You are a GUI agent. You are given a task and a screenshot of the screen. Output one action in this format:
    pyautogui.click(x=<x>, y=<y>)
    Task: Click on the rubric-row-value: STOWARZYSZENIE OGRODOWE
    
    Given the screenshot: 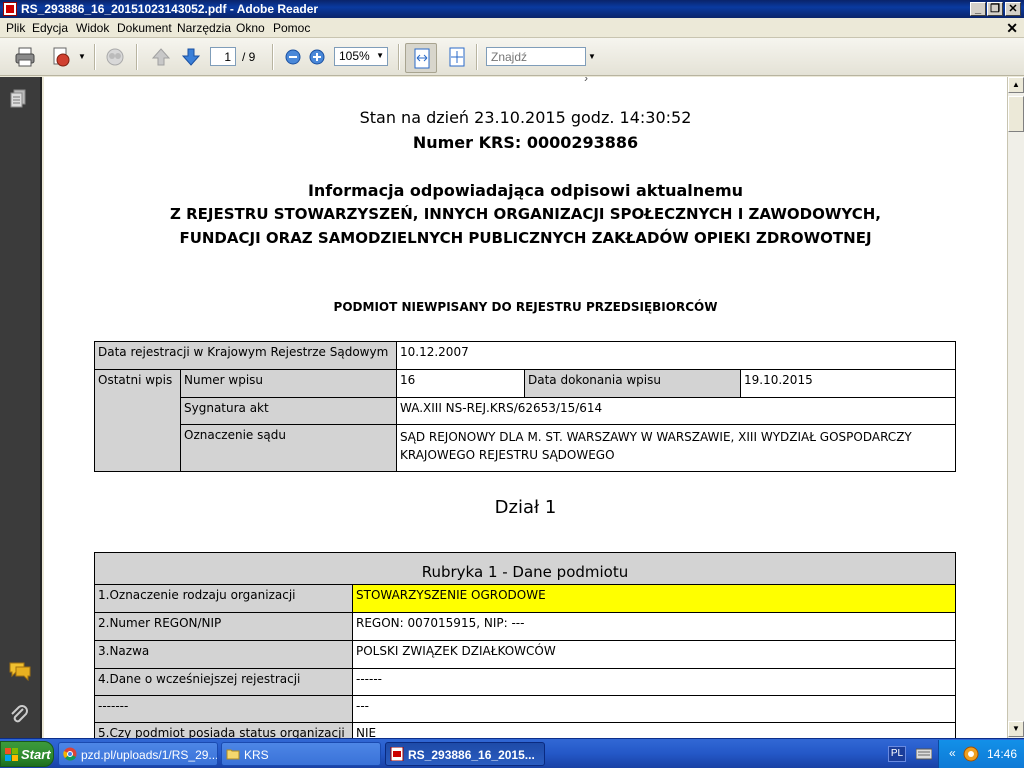 What is the action you would take?
    pyautogui.click(x=654, y=598)
    